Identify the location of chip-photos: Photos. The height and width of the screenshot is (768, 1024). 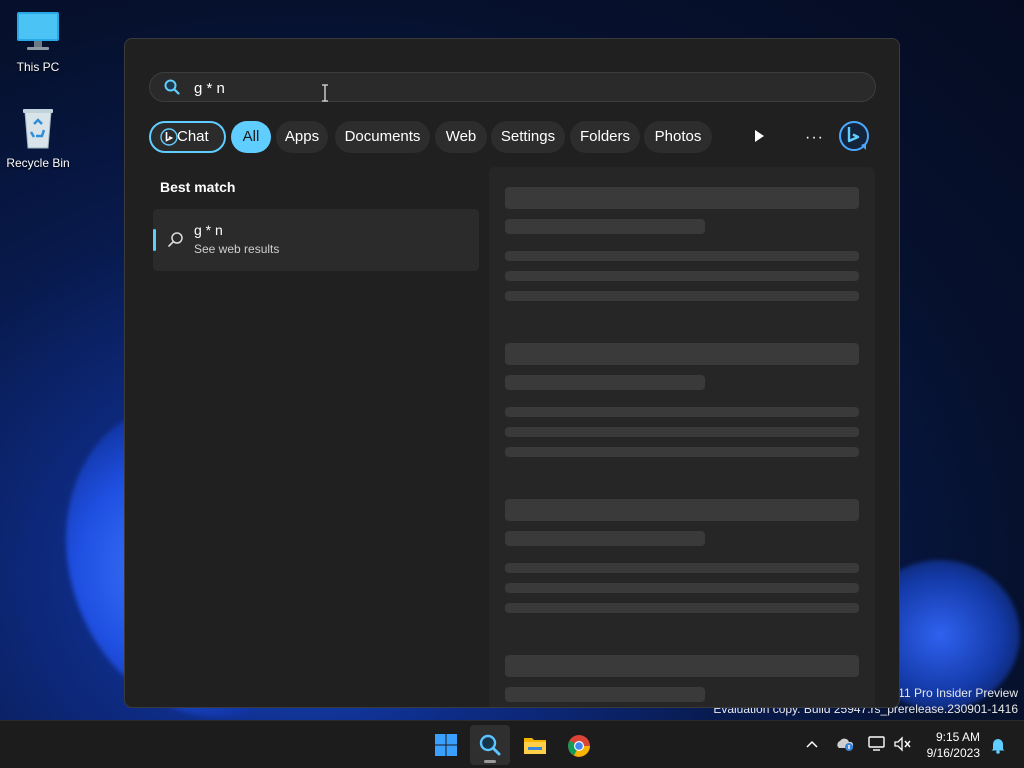
(678, 137).